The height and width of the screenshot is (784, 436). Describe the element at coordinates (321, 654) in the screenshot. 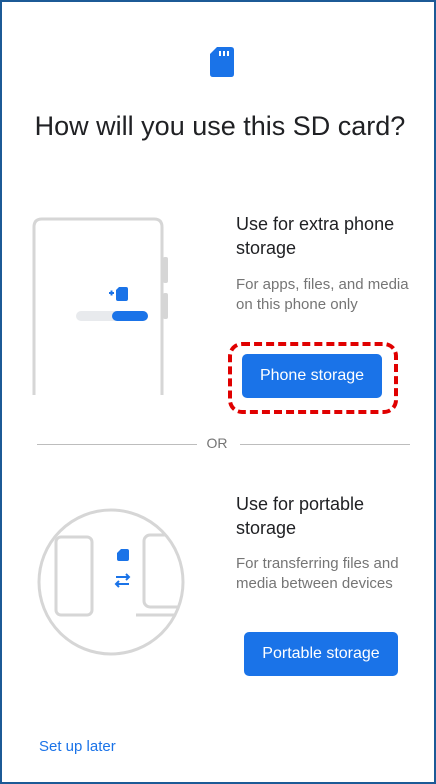

I see `portable-storage-button: Portable storage` at that location.